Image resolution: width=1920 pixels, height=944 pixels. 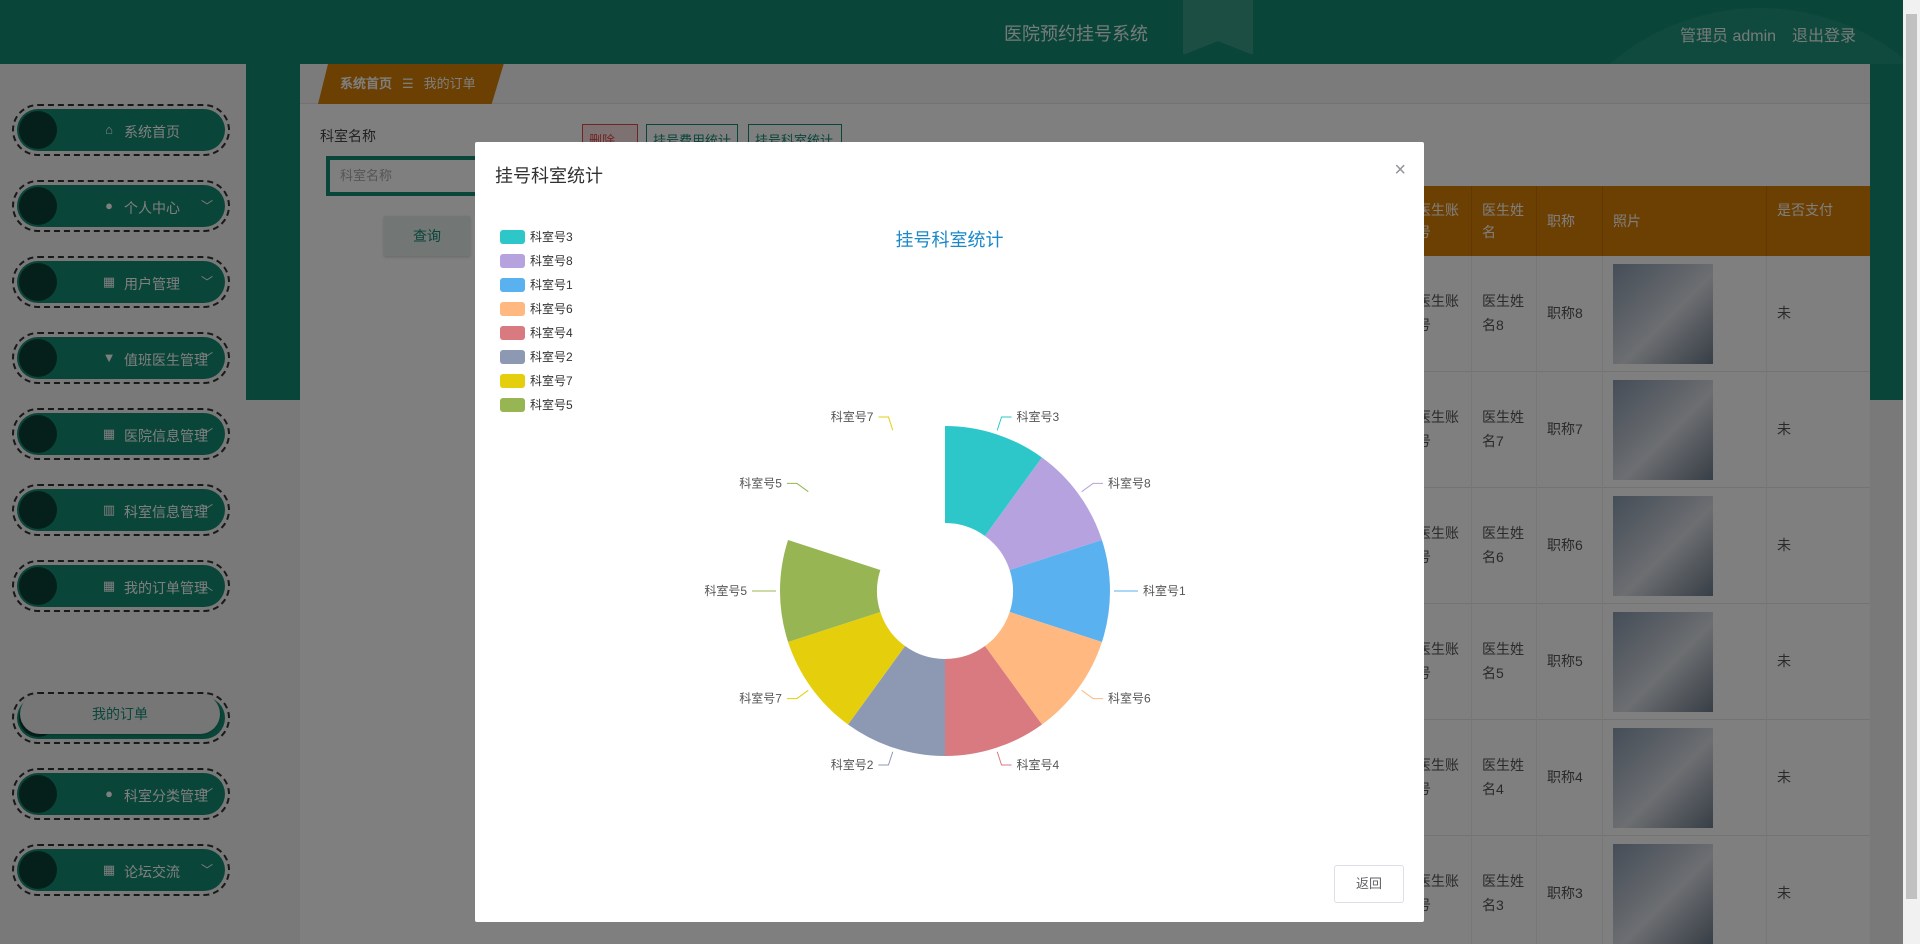 What do you see at coordinates (551, 285) in the screenshot?
I see `legend-label: 科室号1` at bounding box center [551, 285].